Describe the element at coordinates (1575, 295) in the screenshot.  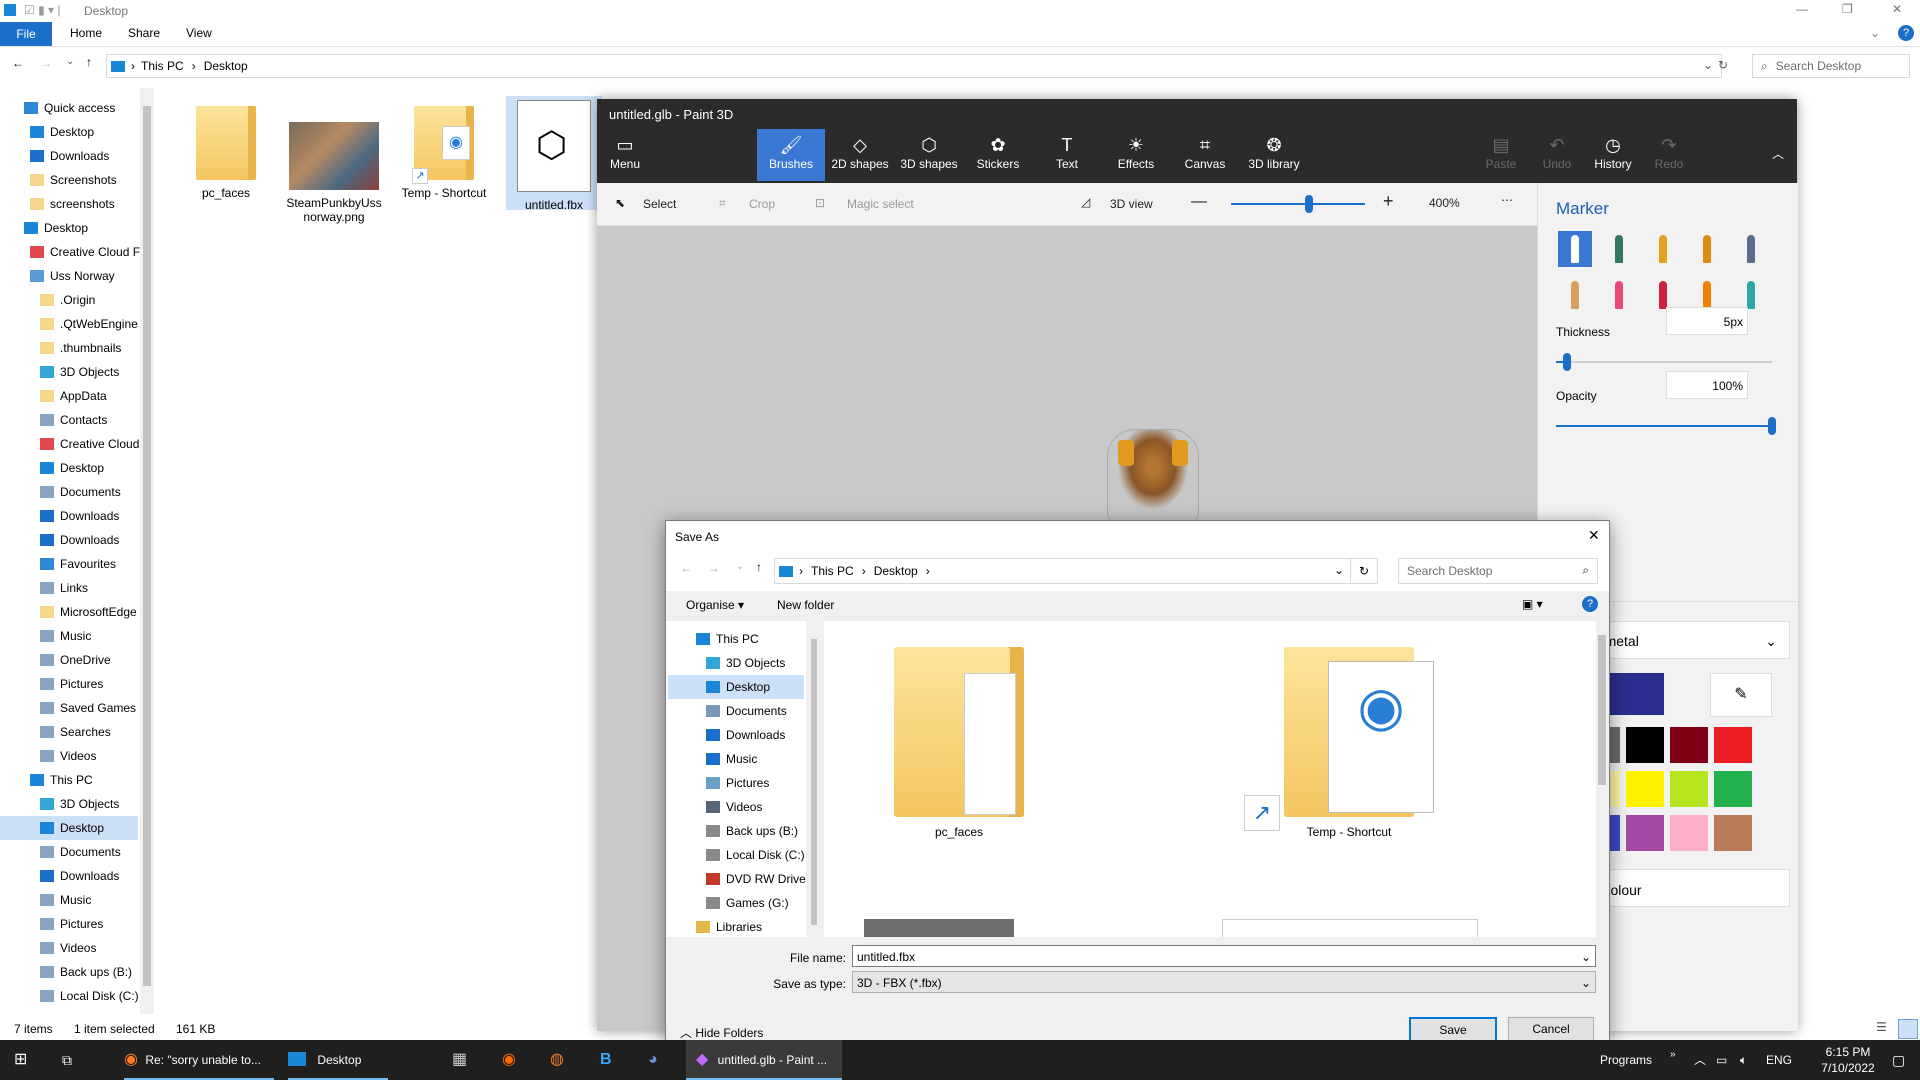
I see `pencil-icon` at that location.